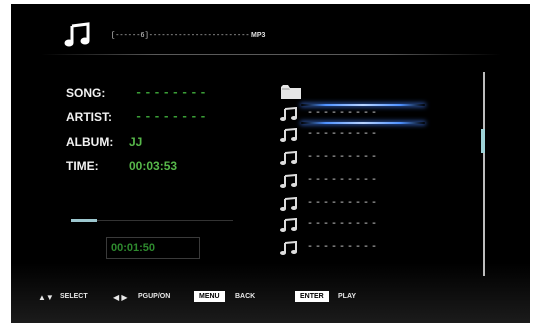  What do you see at coordinates (153, 166) in the screenshot?
I see `time-value: 00:03:53` at bounding box center [153, 166].